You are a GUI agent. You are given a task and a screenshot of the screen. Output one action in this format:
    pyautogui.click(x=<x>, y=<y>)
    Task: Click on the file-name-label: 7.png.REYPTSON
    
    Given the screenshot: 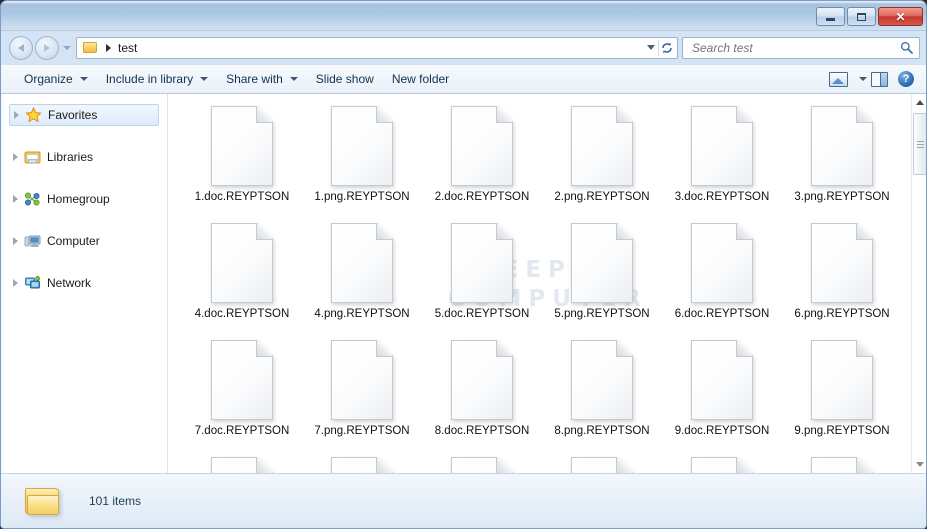 What is the action you would take?
    pyautogui.click(x=362, y=431)
    